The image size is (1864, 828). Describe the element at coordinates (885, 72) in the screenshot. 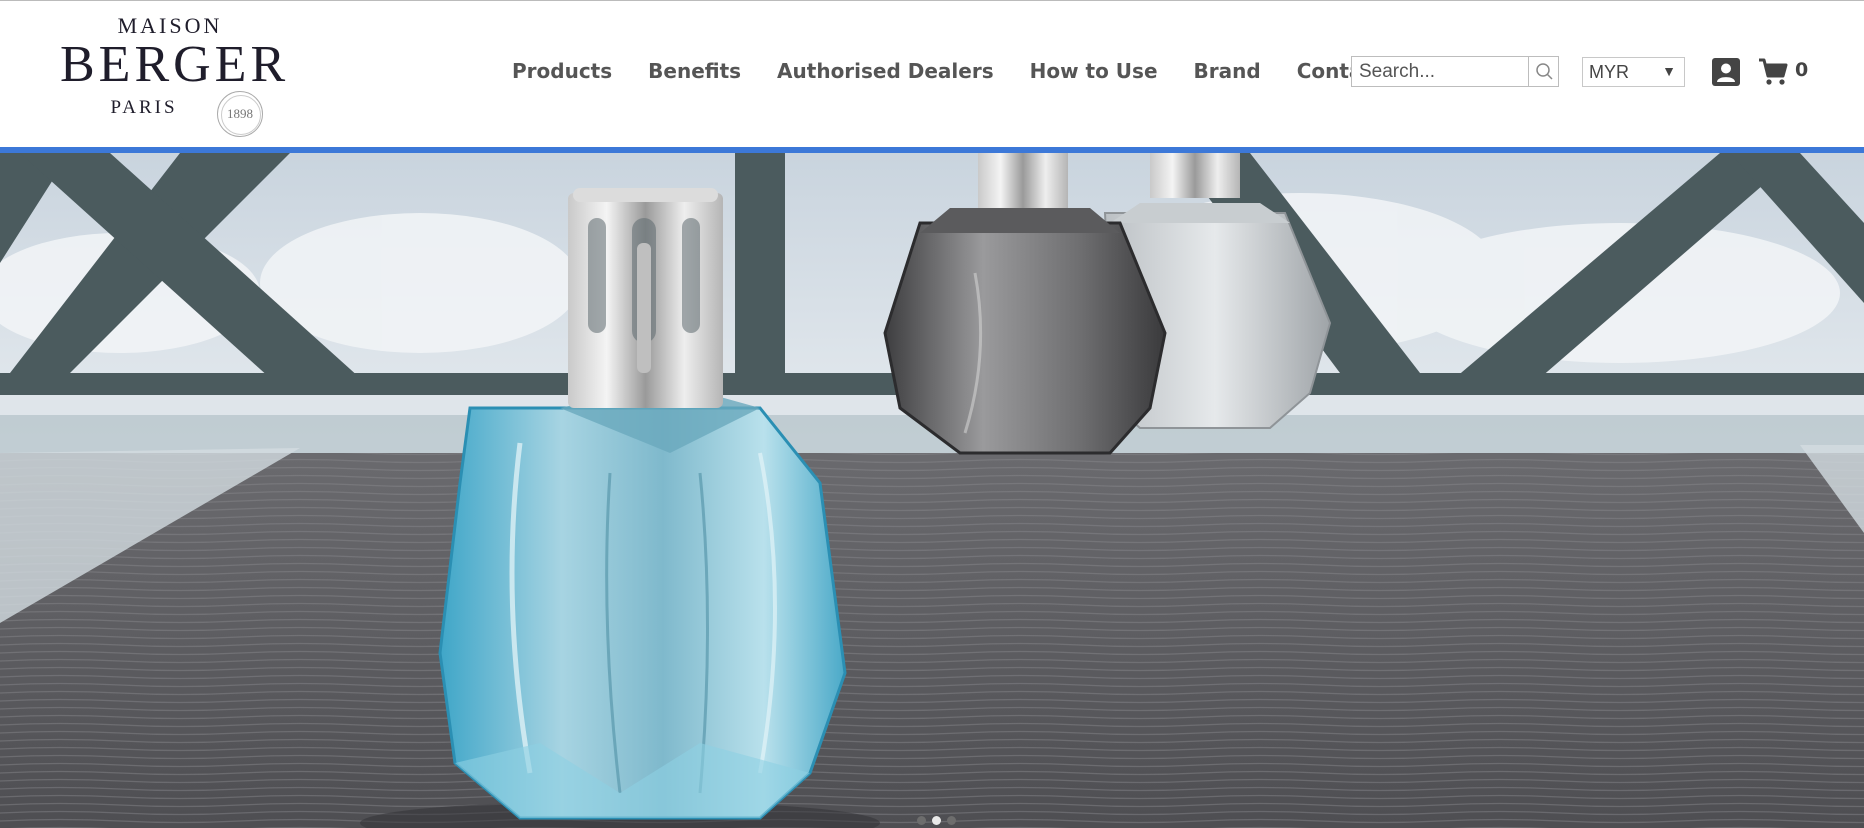

I see `nav-authorised-dealers: Authorised Dealers` at that location.